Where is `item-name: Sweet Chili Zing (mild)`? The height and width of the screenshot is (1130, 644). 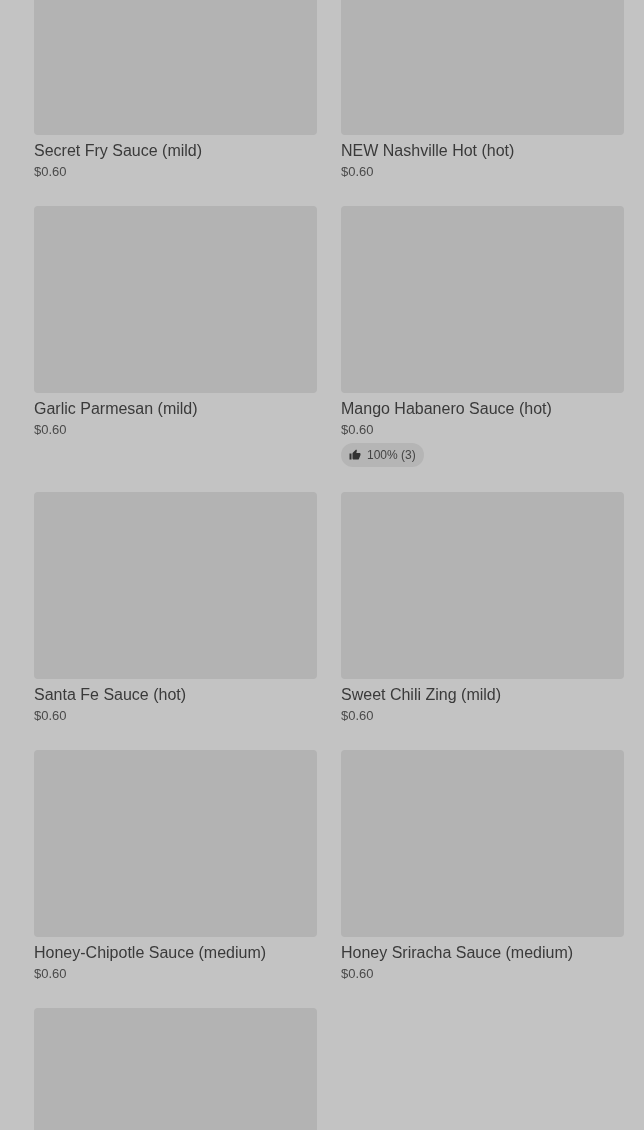
item-name: Sweet Chili Zing (mild) is located at coordinates (421, 695).